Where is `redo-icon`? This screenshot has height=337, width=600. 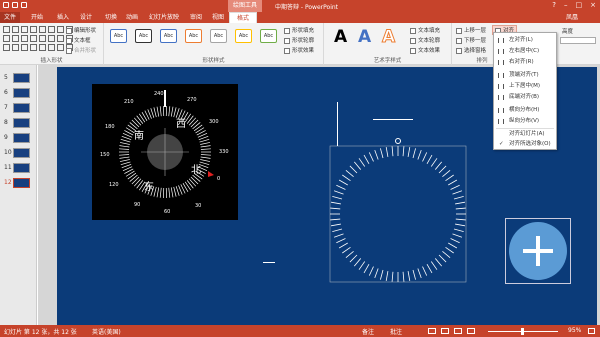 redo-icon is located at coordinates (24, 5).